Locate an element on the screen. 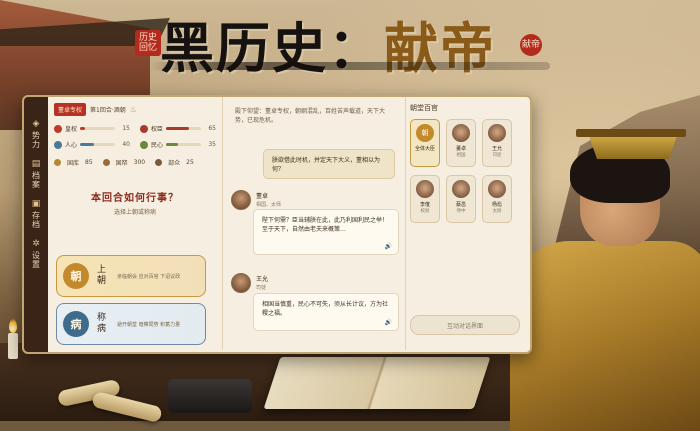 The width and height of the screenshot is (700, 431). title-part1: 黑历史： is located at coordinates (272, 47).